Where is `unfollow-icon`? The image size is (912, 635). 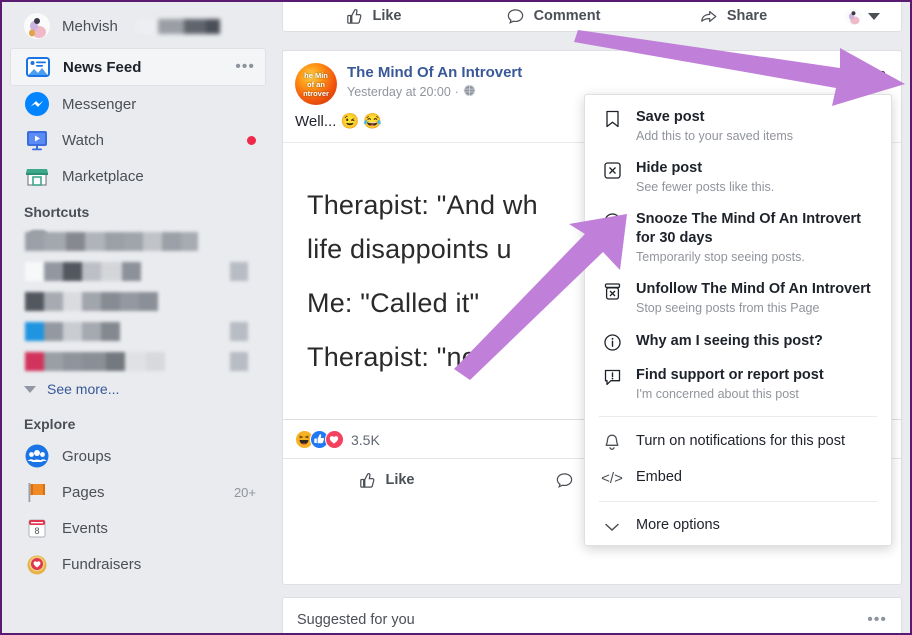 unfollow-icon is located at coordinates (612, 290).